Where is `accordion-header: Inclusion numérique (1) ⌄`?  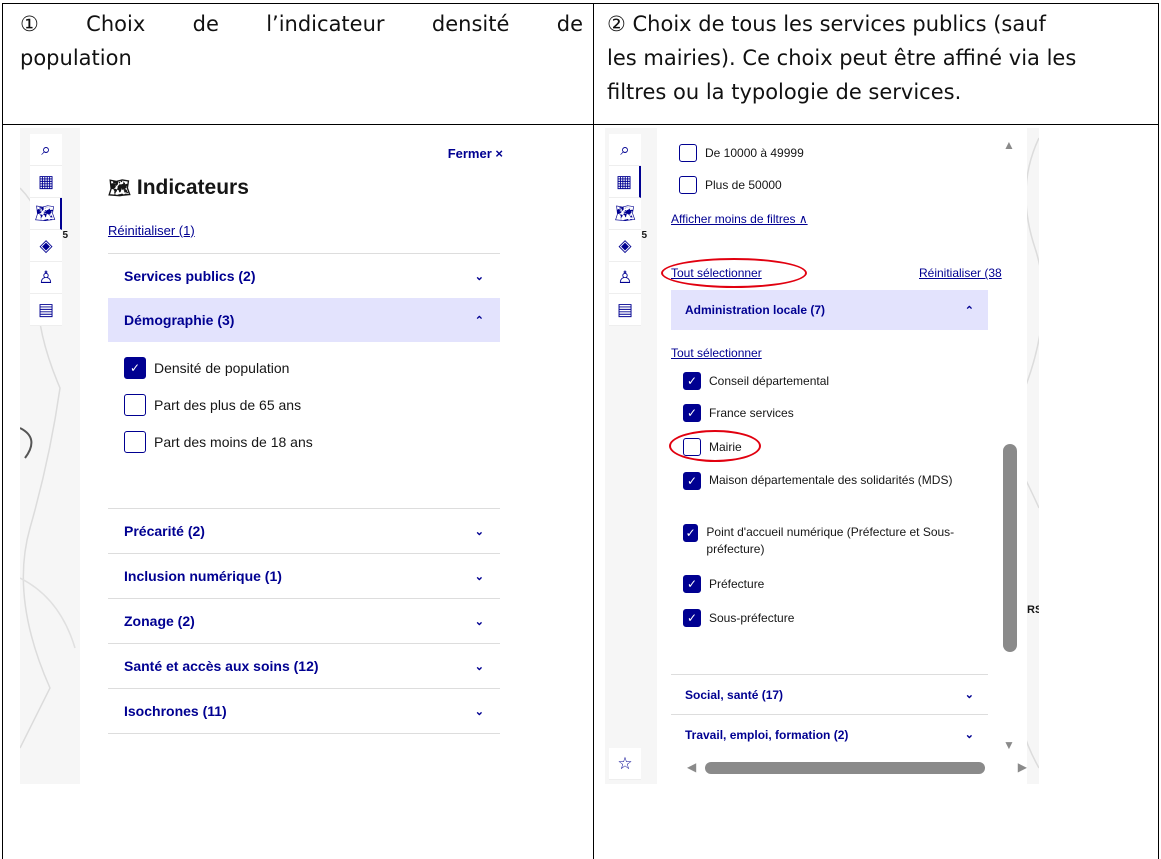 accordion-header: Inclusion numérique (1) ⌄ is located at coordinates (304, 576).